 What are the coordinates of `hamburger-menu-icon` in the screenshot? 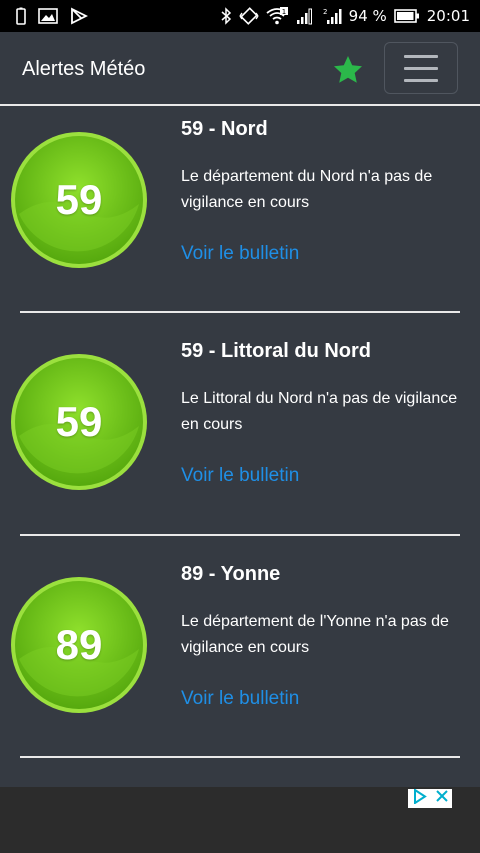 It's located at (421, 68).